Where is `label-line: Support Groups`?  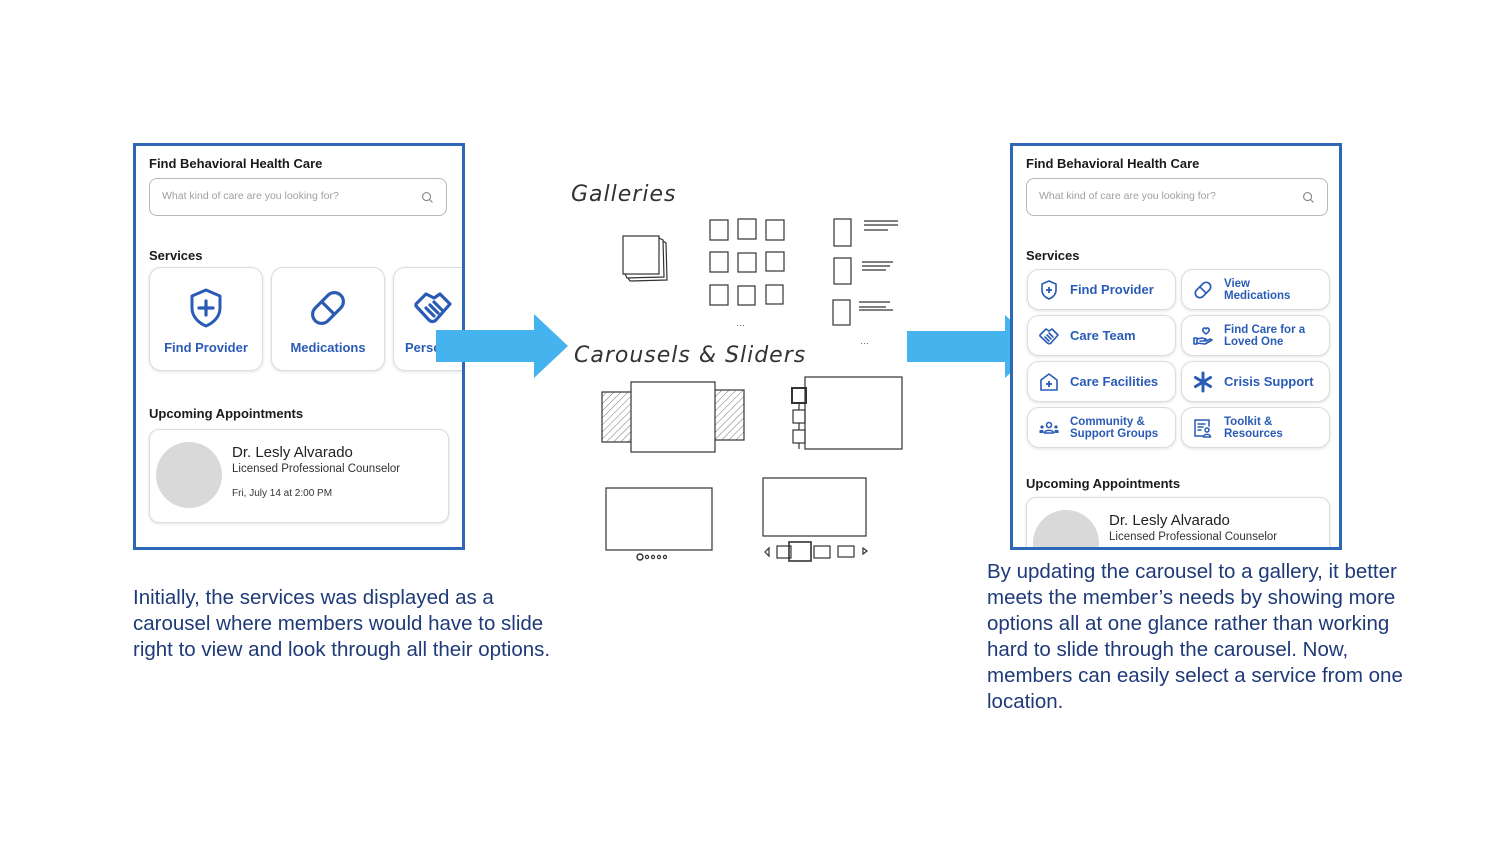
label-line: Support Groups is located at coordinates (1114, 433).